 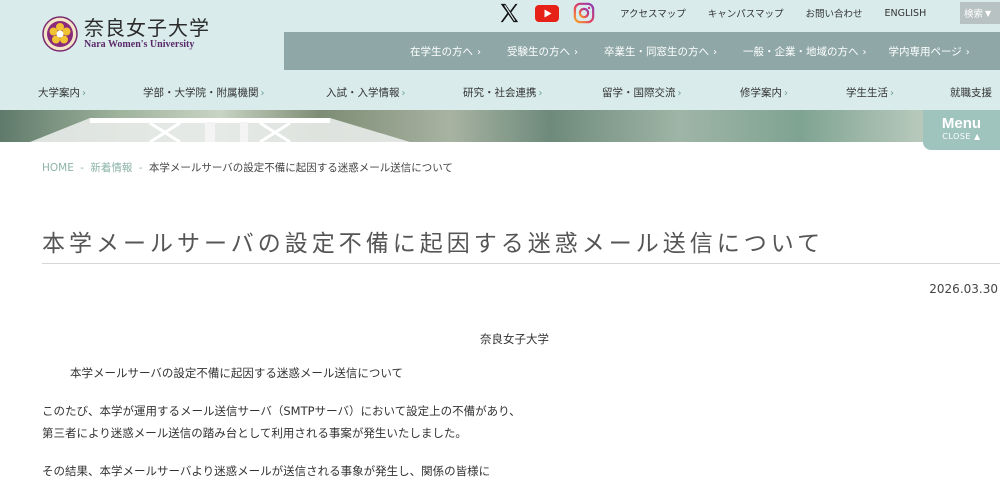 What do you see at coordinates (792, 51) in the screenshot?
I see `audience-link-public: 一般・企業・地域の方へ ›` at bounding box center [792, 51].